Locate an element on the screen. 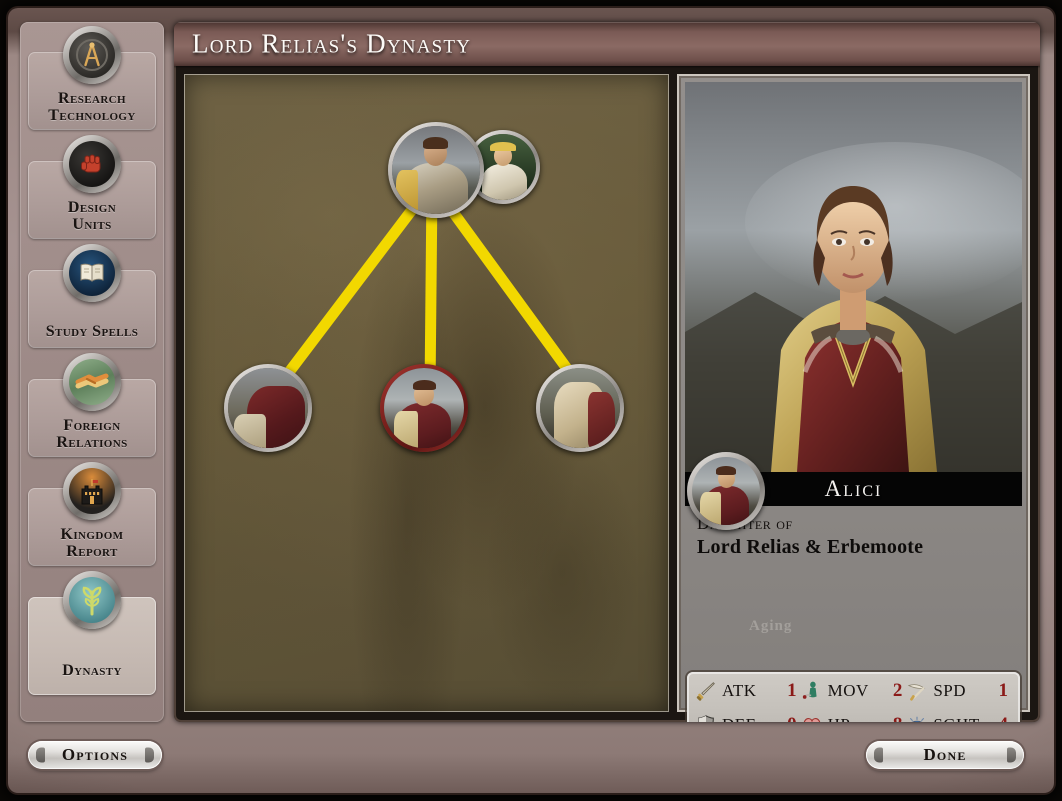 Image resolution: width=1062 pixels, height=801 pixels. stat-hp: HP 8 is located at coordinates (854, 718).